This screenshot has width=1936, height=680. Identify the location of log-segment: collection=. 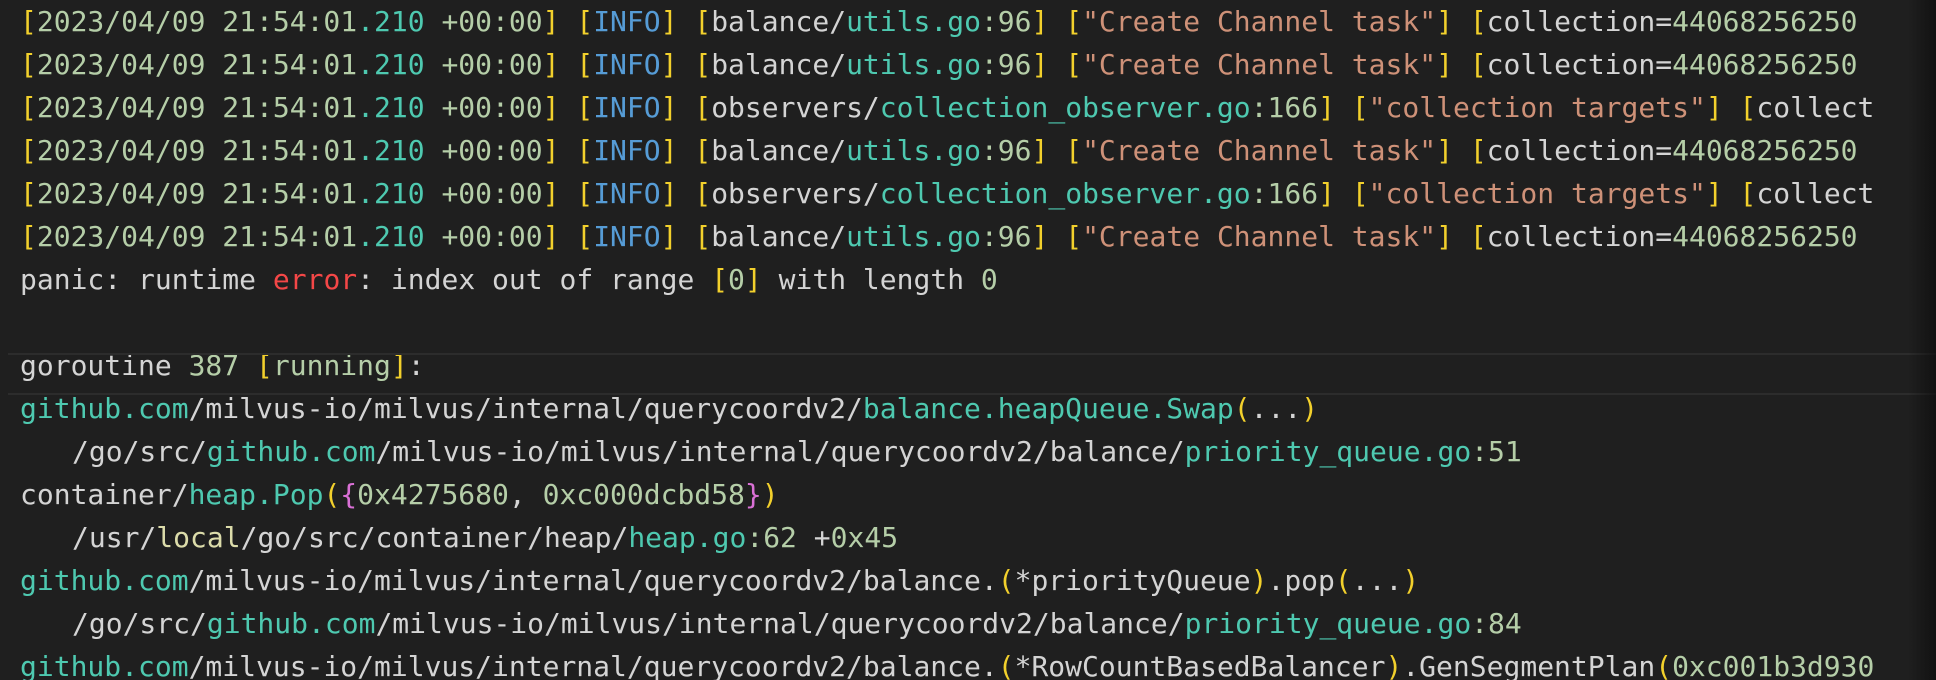
(1579, 236).